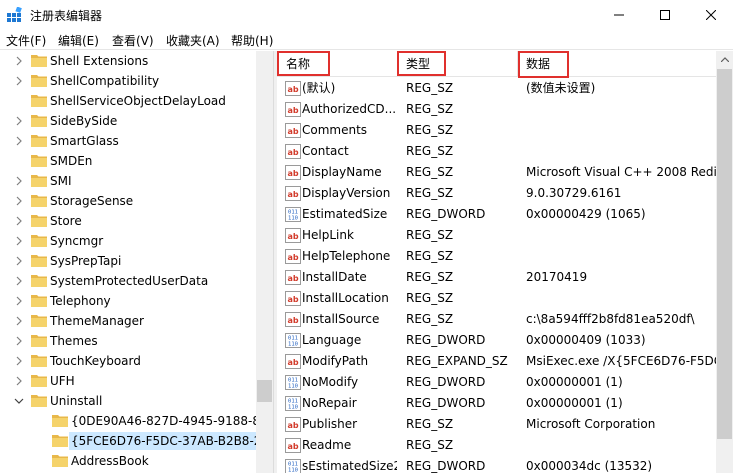 The width and height of the screenshot is (733, 473). What do you see at coordinates (586, 340) in the screenshot?
I see `value-data: 0x00000409 (1033)` at bounding box center [586, 340].